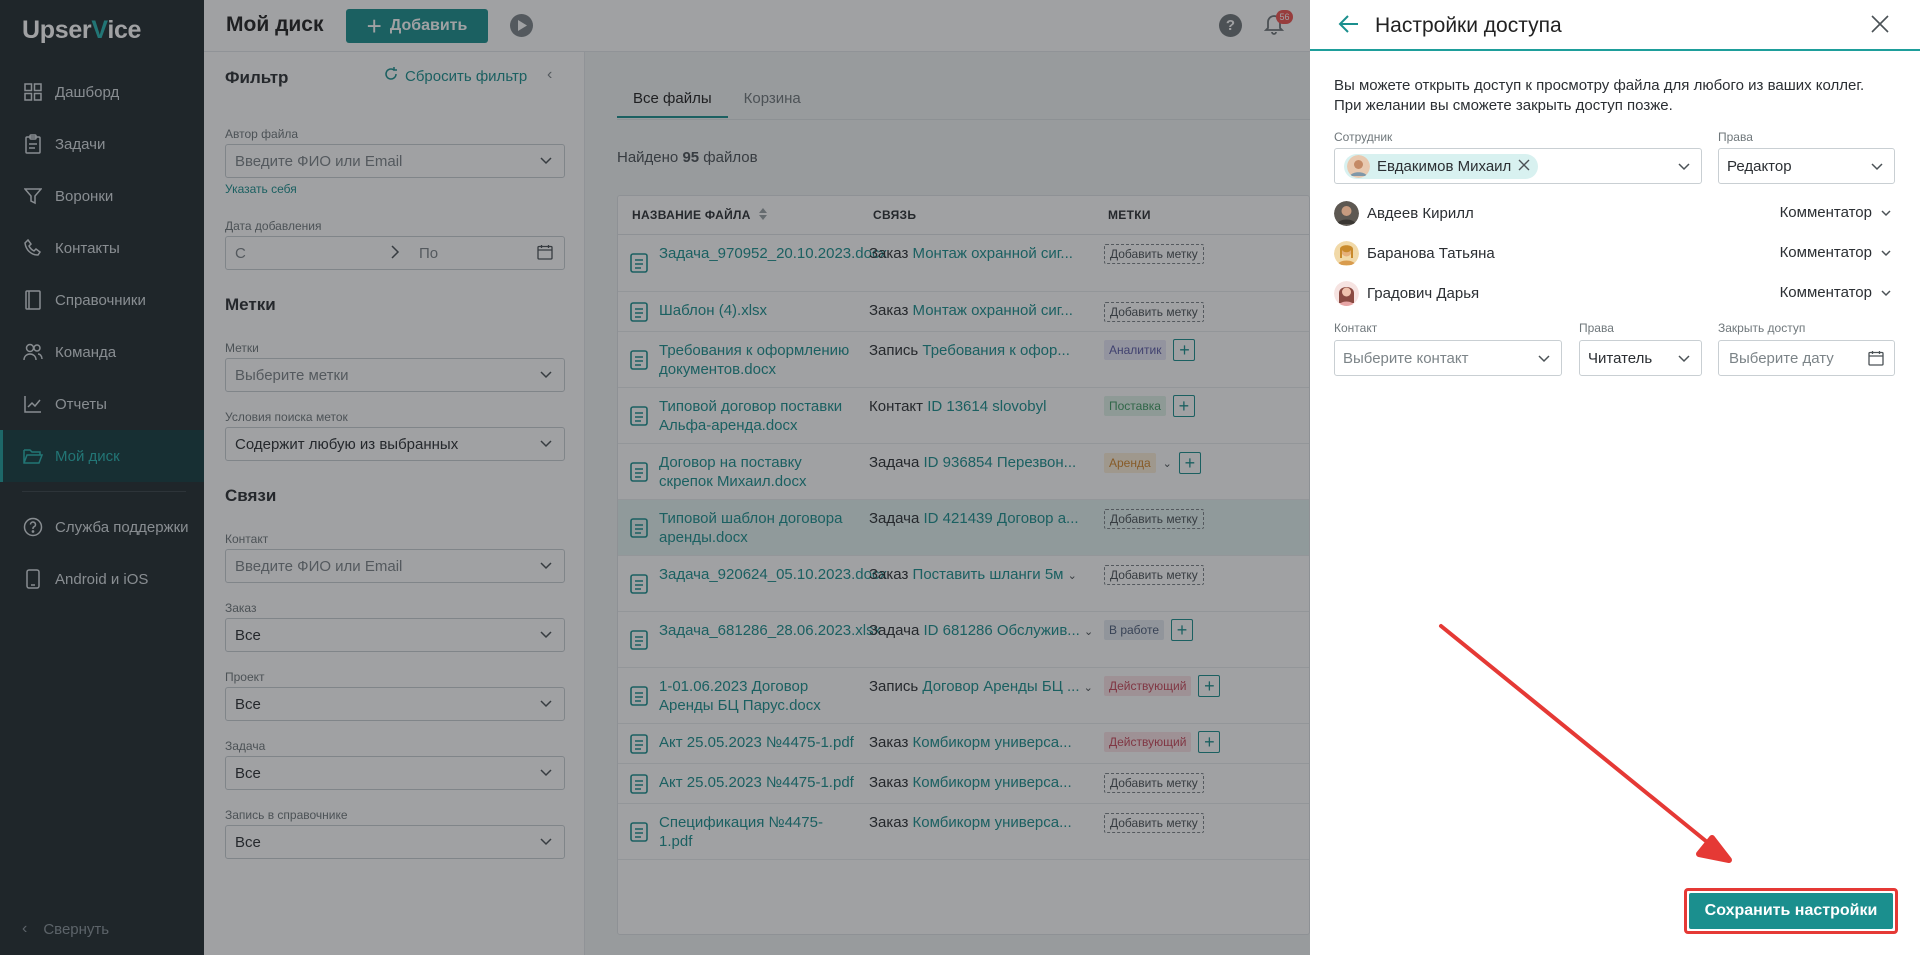 The height and width of the screenshot is (955, 1920). What do you see at coordinates (1596, 328) in the screenshot?
I see `rights2-label: Права` at bounding box center [1596, 328].